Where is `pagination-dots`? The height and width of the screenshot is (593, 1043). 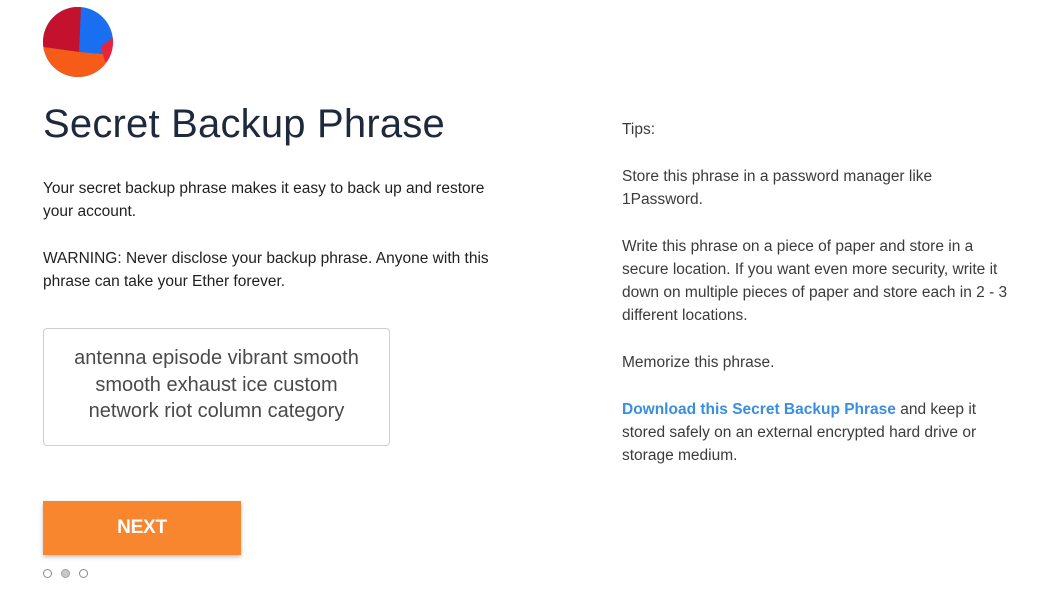 pagination-dots is located at coordinates (65, 573).